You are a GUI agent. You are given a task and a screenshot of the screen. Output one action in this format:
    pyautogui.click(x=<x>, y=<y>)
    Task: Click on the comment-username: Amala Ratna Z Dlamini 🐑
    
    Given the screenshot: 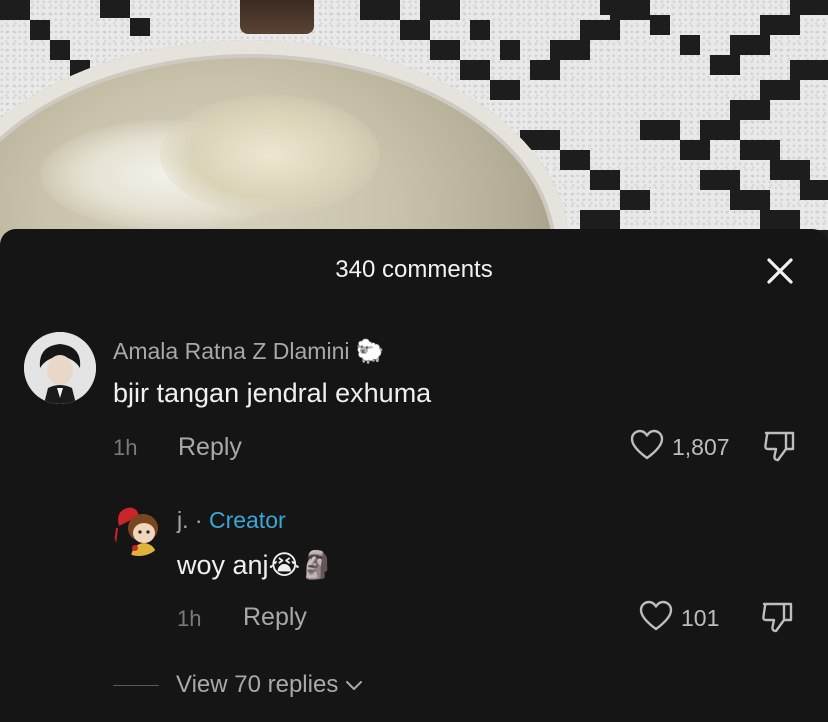 What is the action you would take?
    pyautogui.click(x=249, y=351)
    